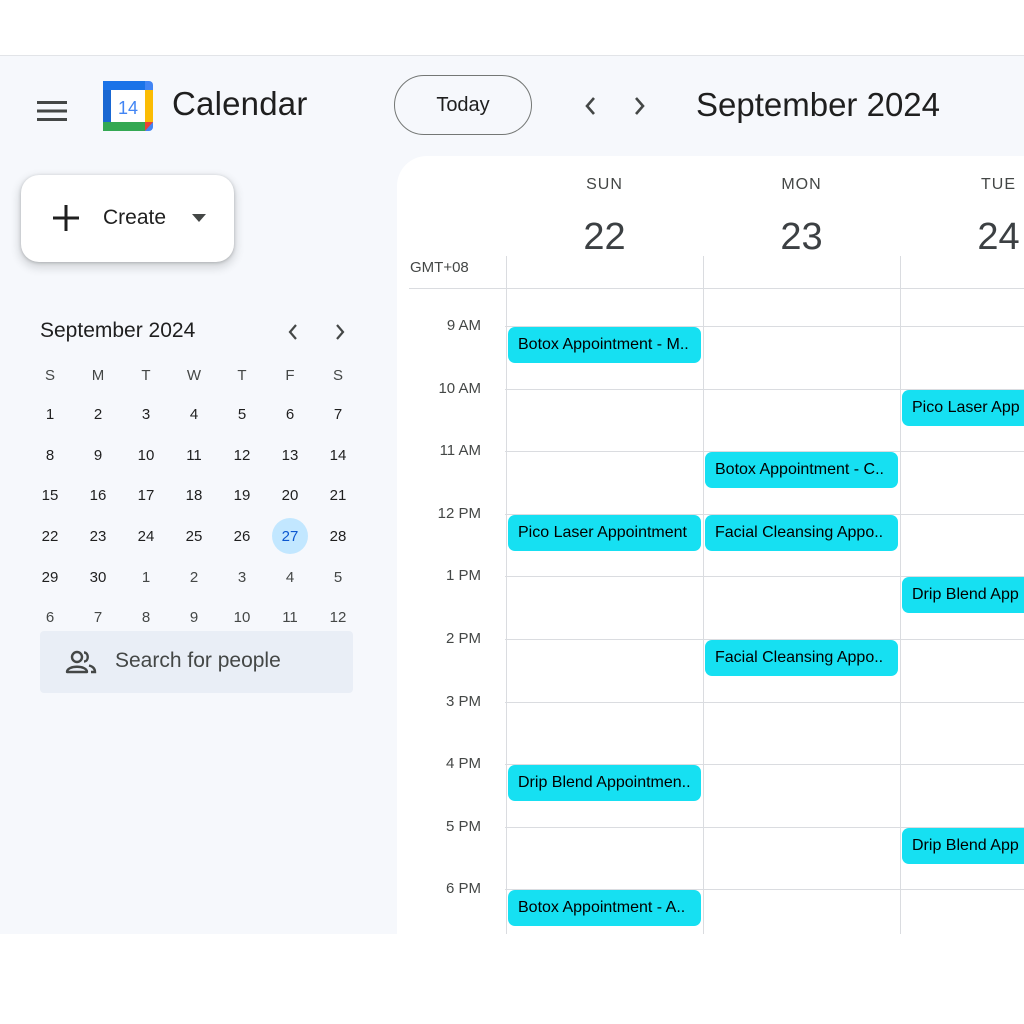  I want to click on mini-calendar-day: 27, so click(290, 536).